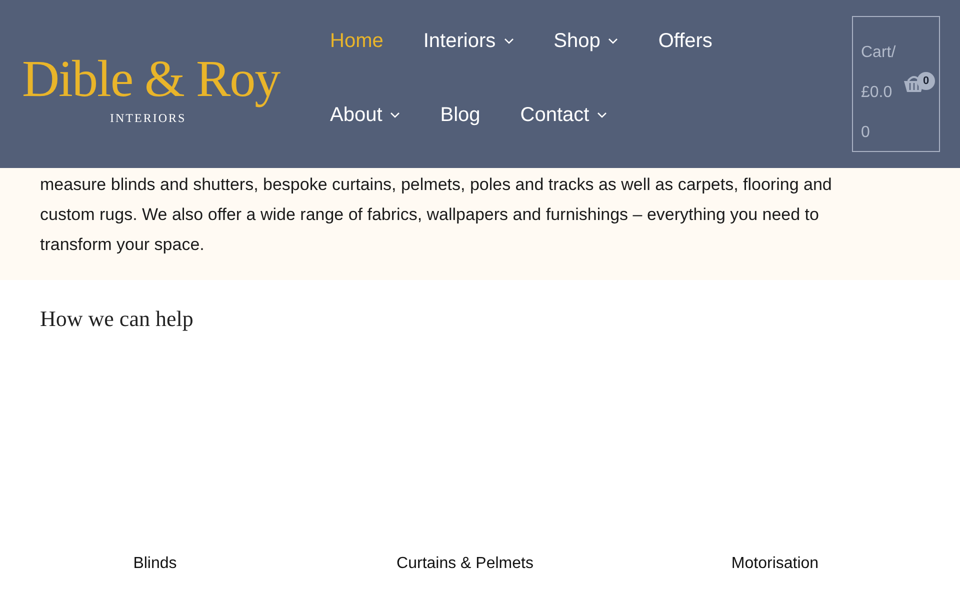 This screenshot has height=600, width=960. What do you see at coordinates (468, 41) in the screenshot?
I see `nav-link: Interiors` at bounding box center [468, 41].